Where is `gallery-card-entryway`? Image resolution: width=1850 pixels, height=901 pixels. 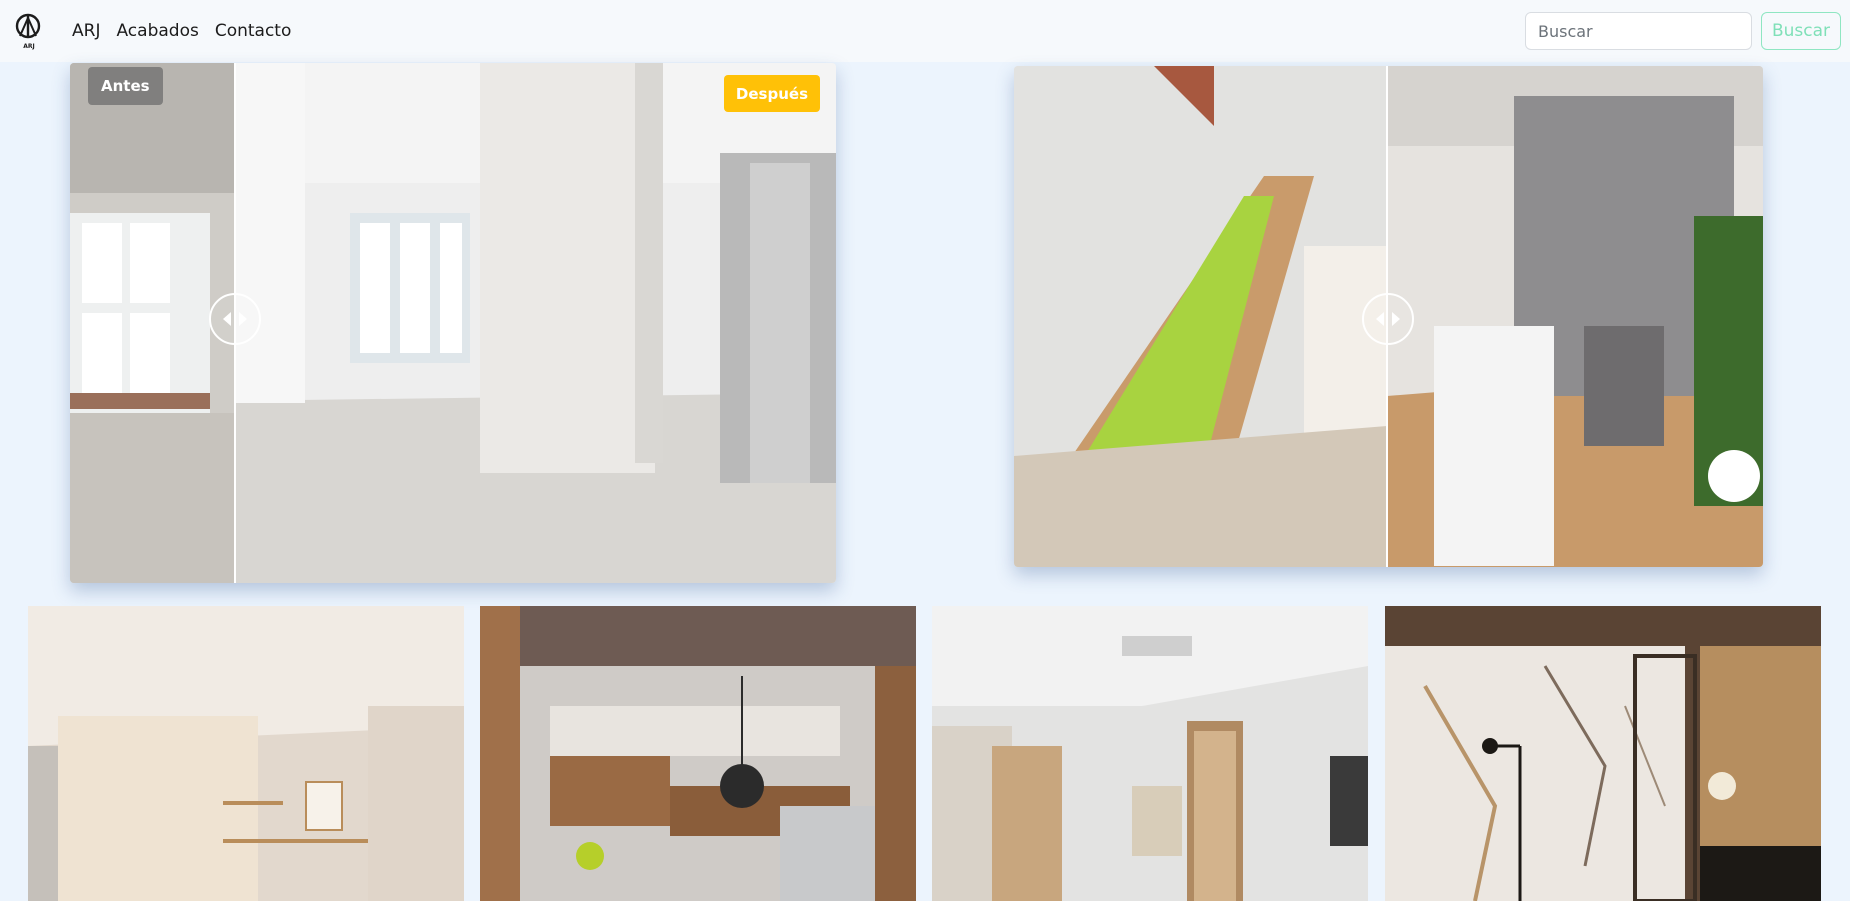 gallery-card-entryway is located at coordinates (1150, 753).